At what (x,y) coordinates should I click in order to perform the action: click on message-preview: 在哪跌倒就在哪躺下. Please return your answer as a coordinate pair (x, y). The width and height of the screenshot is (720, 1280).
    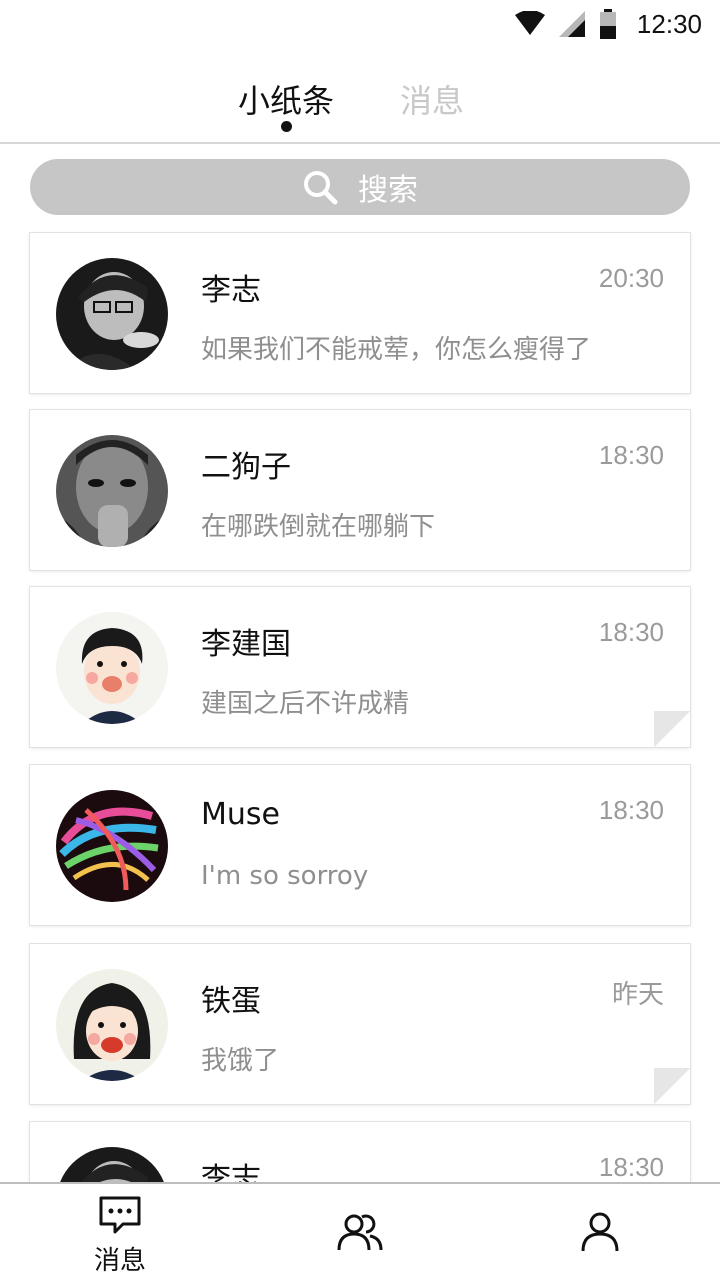
    Looking at the image, I should click on (318, 527).